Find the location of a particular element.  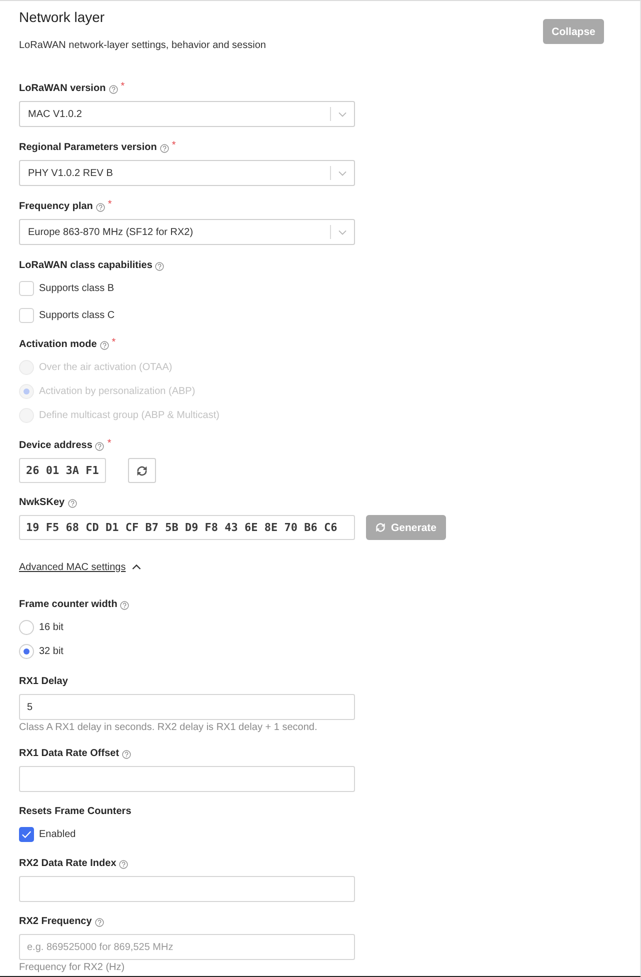

checkbox-label: Supports class C is located at coordinates (77, 315).